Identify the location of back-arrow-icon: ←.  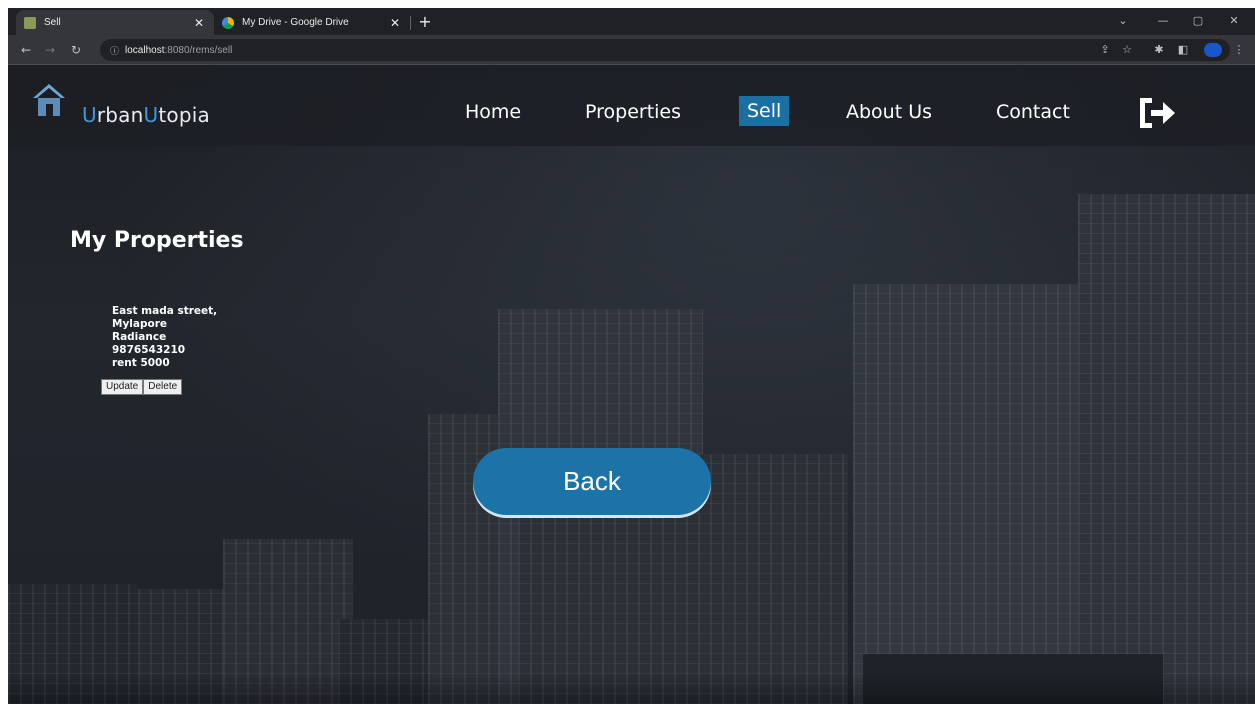
(26, 50).